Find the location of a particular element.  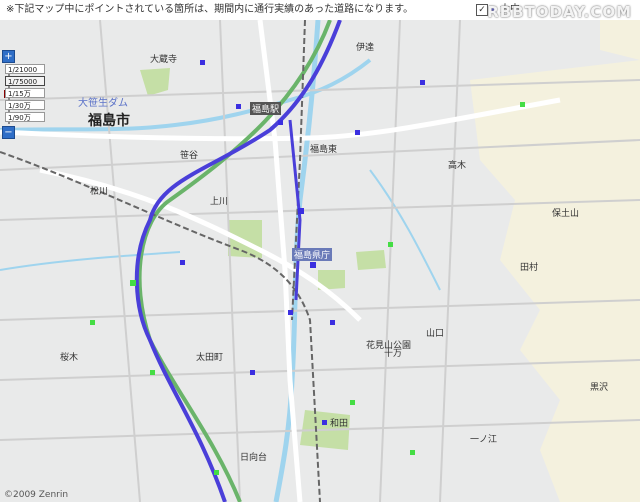

label-hodoyama: 保土山 is located at coordinates (566, 214).